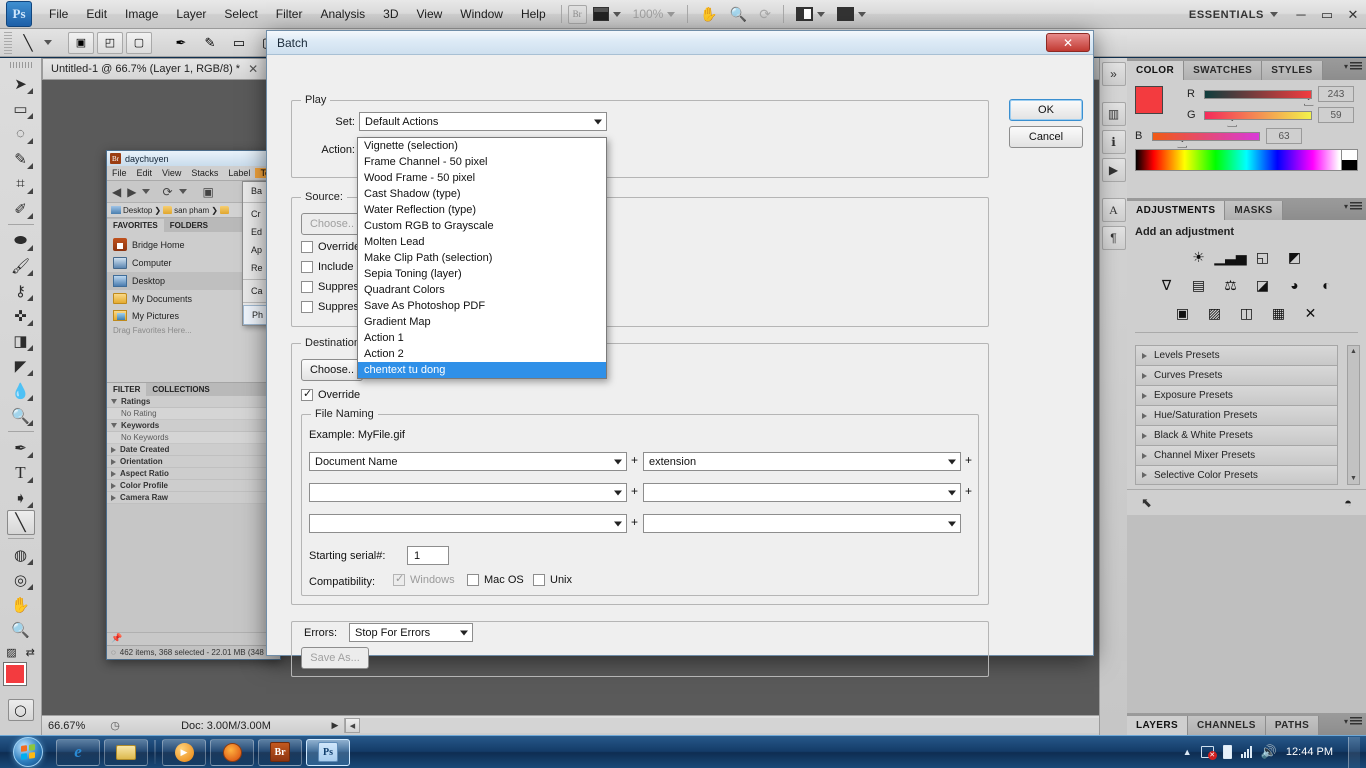 The width and height of the screenshot is (1366, 768). Describe the element at coordinates (330, 287) in the screenshot. I see `source-suppress-color-checkbox-row: Suppres` at that location.